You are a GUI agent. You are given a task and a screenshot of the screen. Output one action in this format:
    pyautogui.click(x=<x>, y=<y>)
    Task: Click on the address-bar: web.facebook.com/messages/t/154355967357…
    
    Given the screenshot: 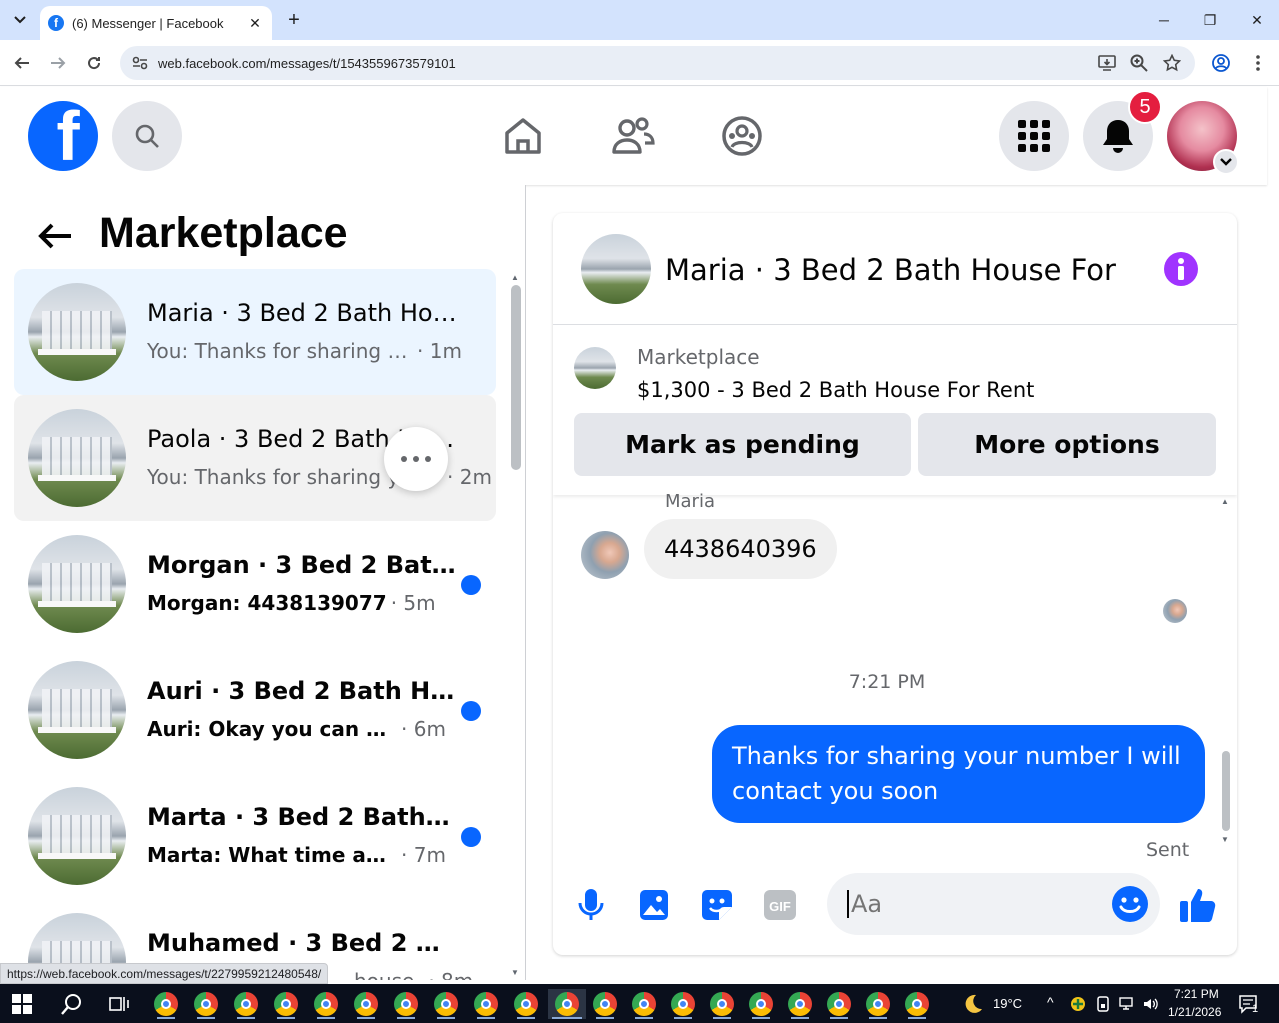 What is the action you would take?
    pyautogui.click(x=657, y=63)
    